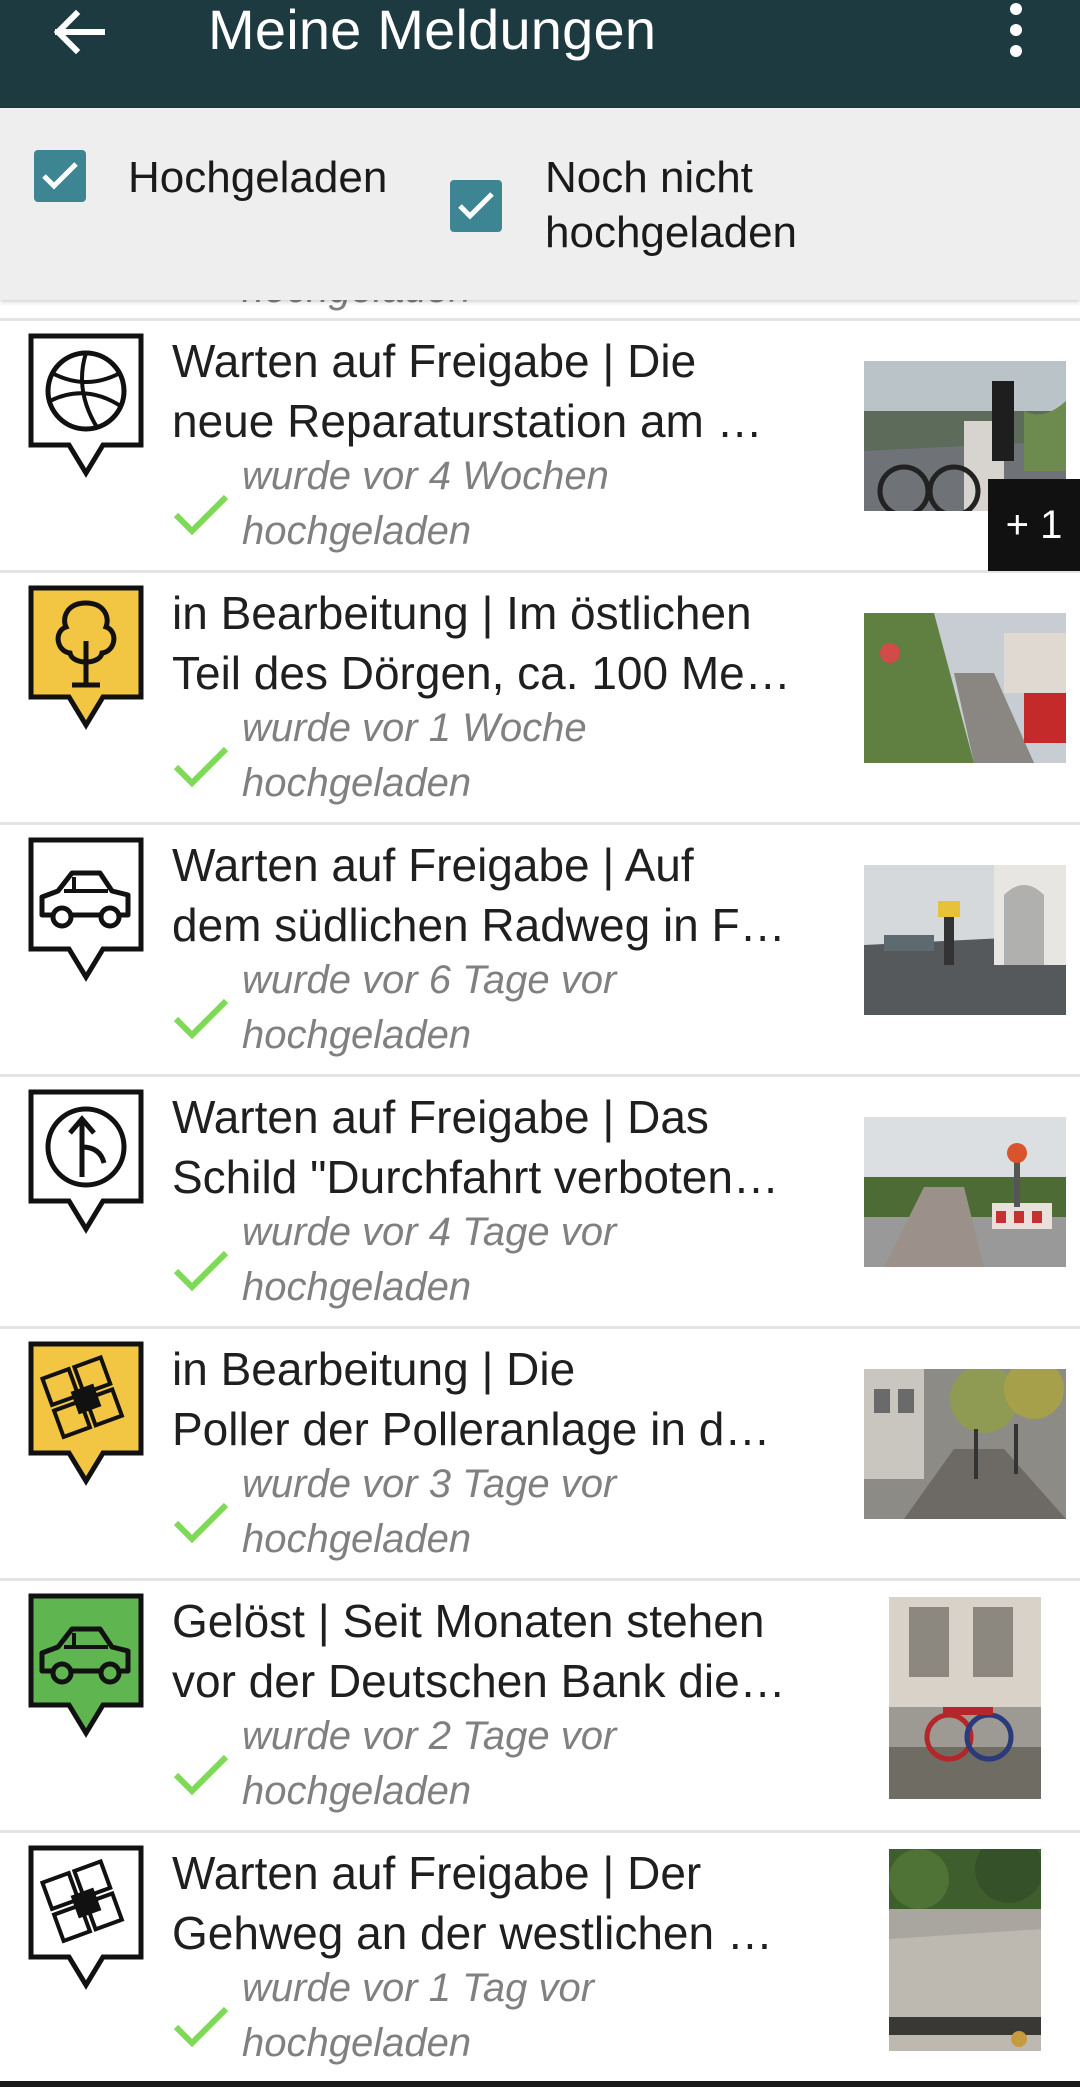  Describe the element at coordinates (86, 405) in the screenshot. I see `ball-icon` at that location.